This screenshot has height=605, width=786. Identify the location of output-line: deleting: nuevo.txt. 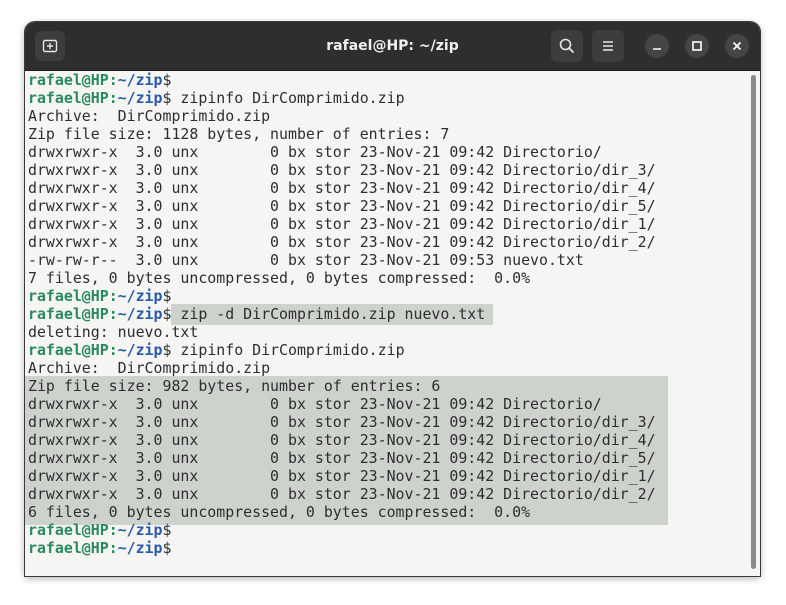
(113, 332).